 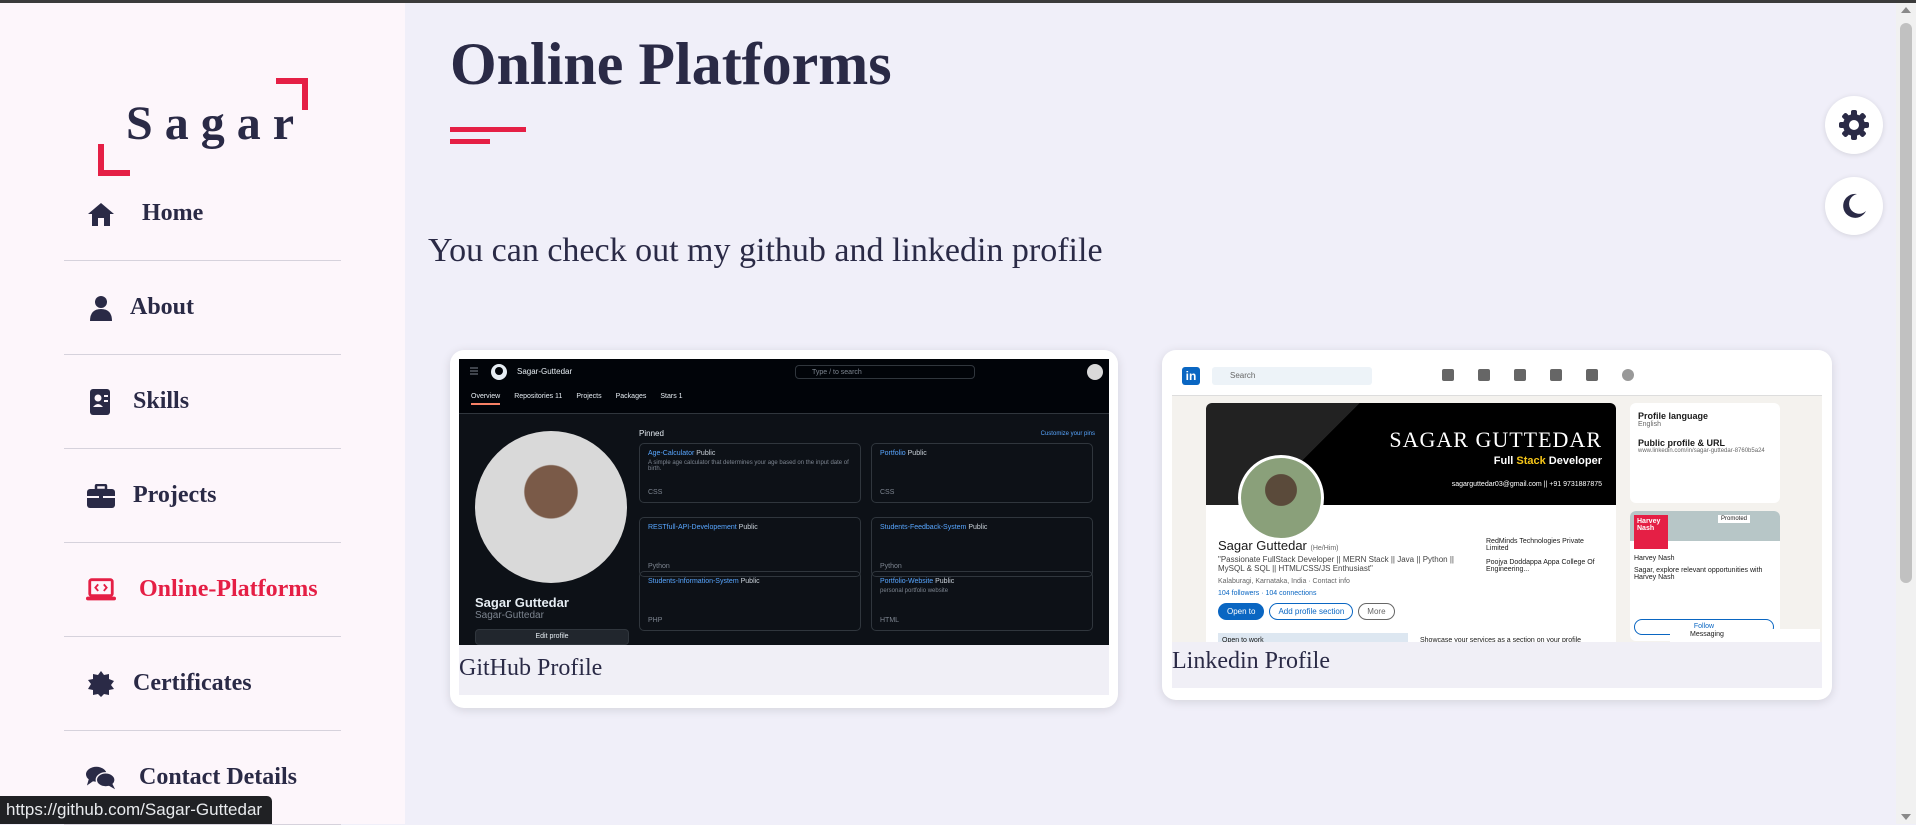 What do you see at coordinates (1734, 519) in the screenshot?
I see `promoted-label: Promoted` at bounding box center [1734, 519].